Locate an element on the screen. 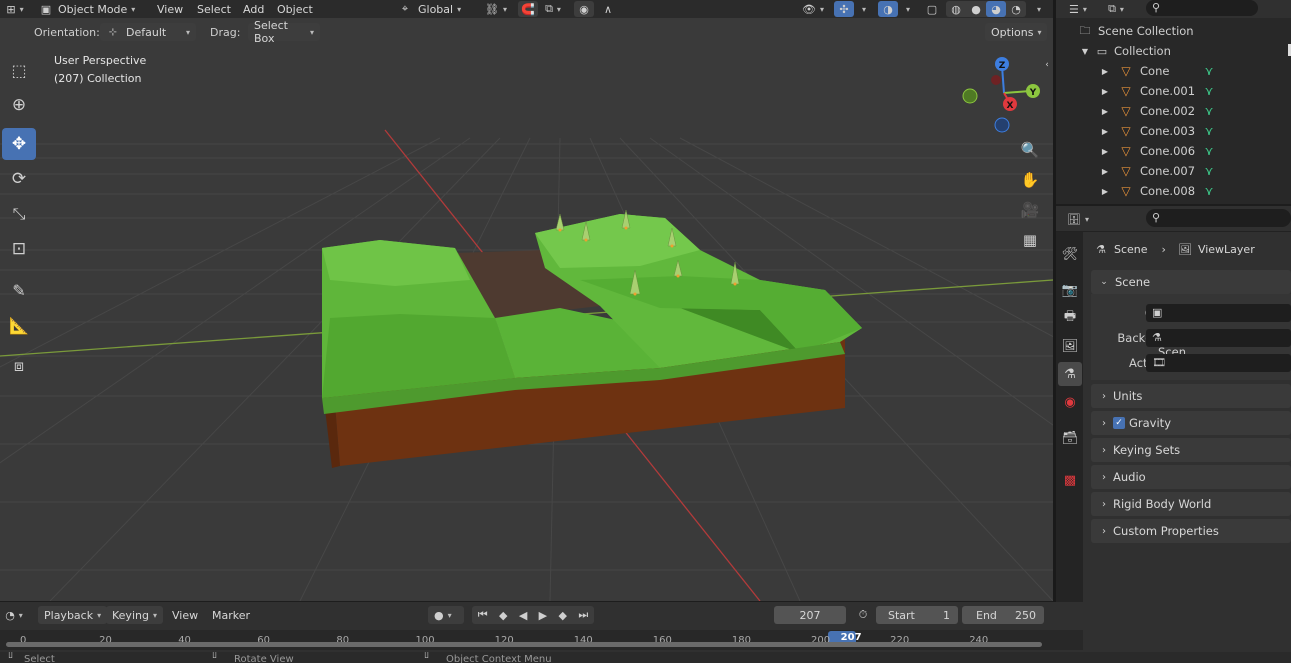  add-cube-tool: ⧈ is located at coordinates (19, 366).